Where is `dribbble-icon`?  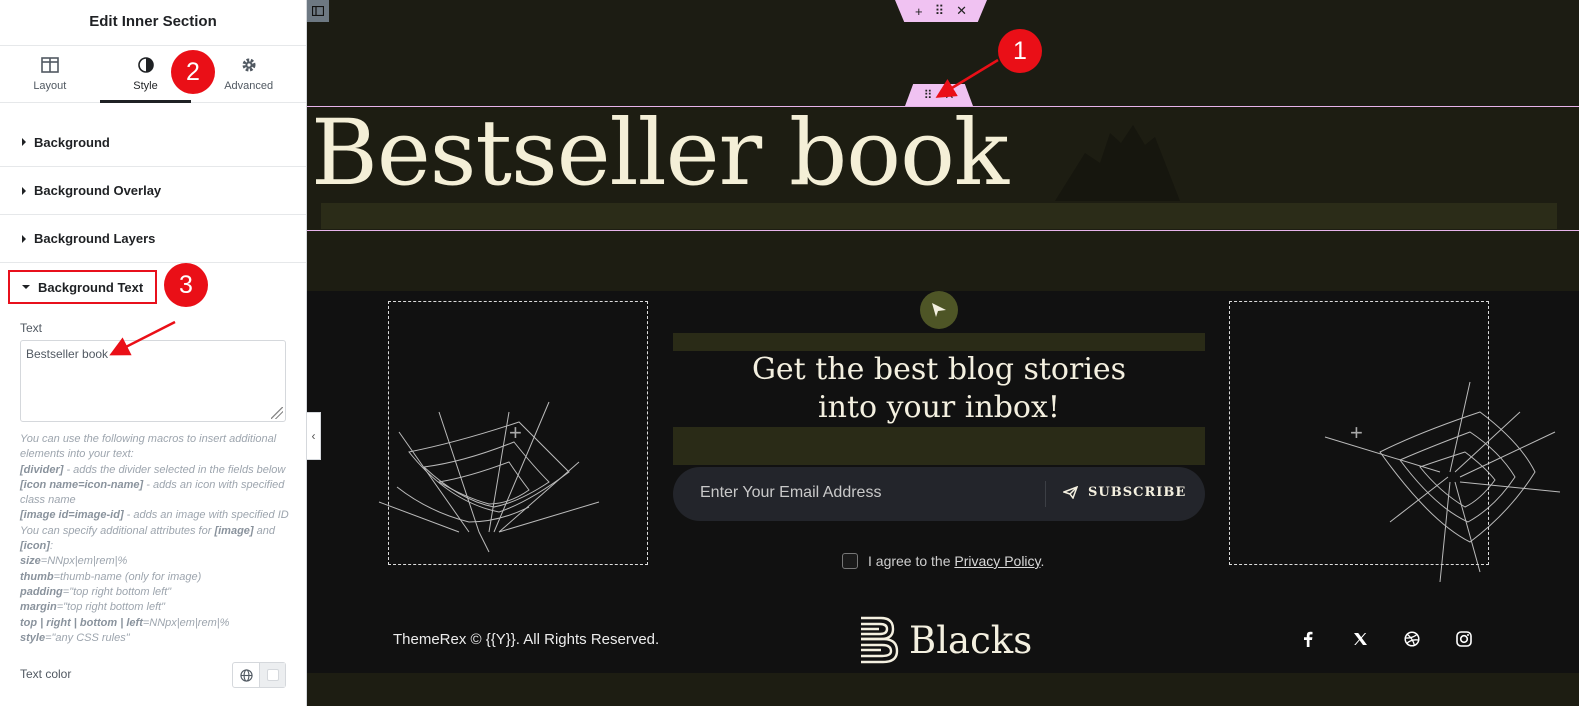
dribbble-icon is located at coordinates (1412, 639).